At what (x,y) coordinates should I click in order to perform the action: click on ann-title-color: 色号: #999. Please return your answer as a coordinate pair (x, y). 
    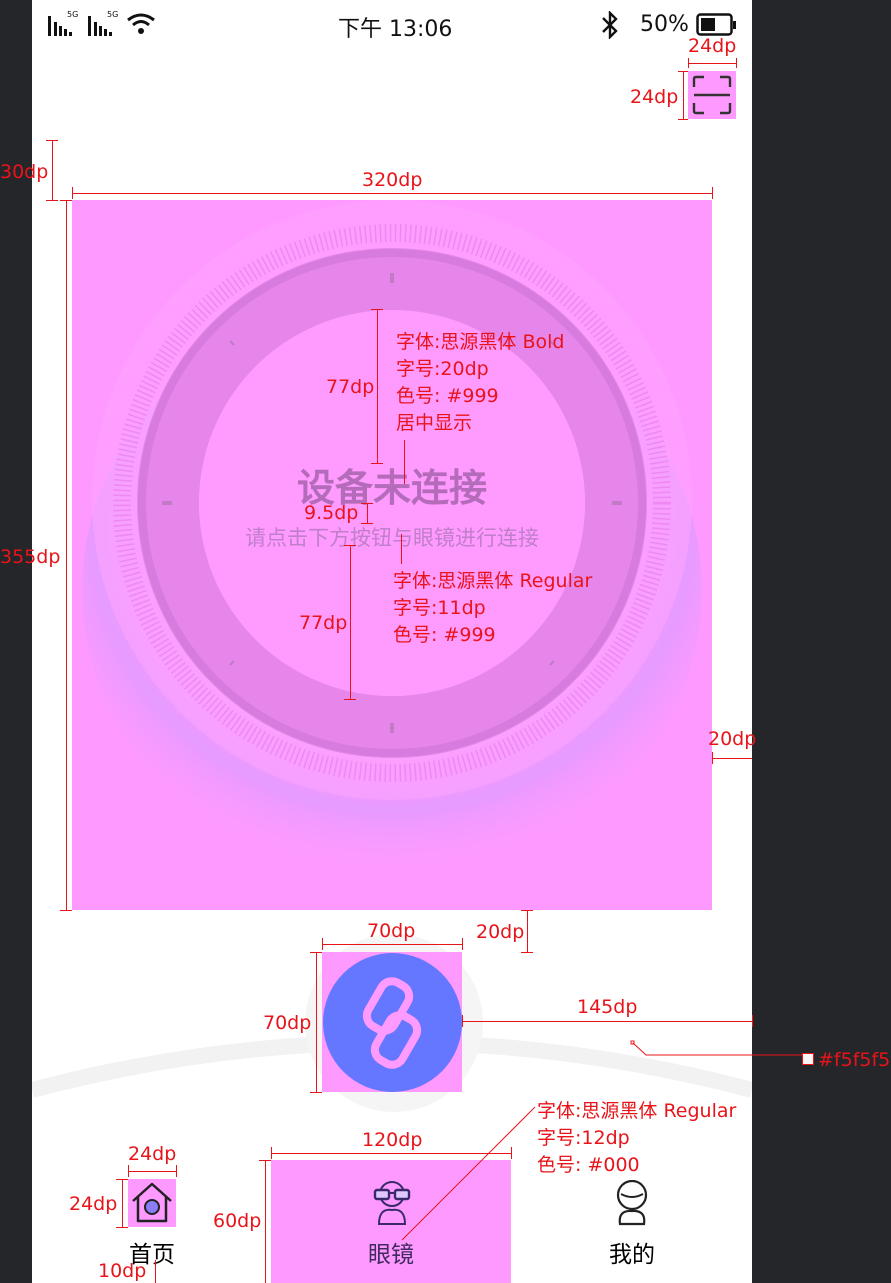
    Looking at the image, I should click on (447, 396).